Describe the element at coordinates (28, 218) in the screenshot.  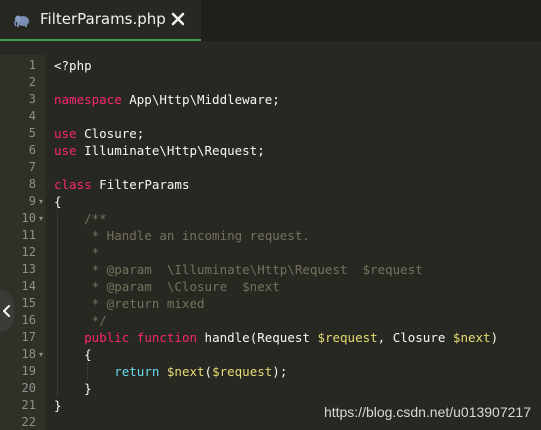
I see `line-number: 10` at that location.